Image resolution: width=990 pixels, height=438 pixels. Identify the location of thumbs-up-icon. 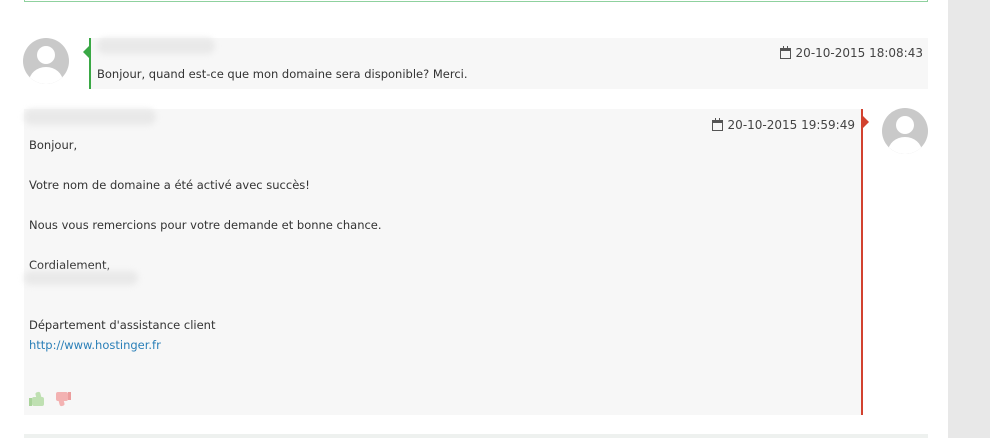
(37, 399).